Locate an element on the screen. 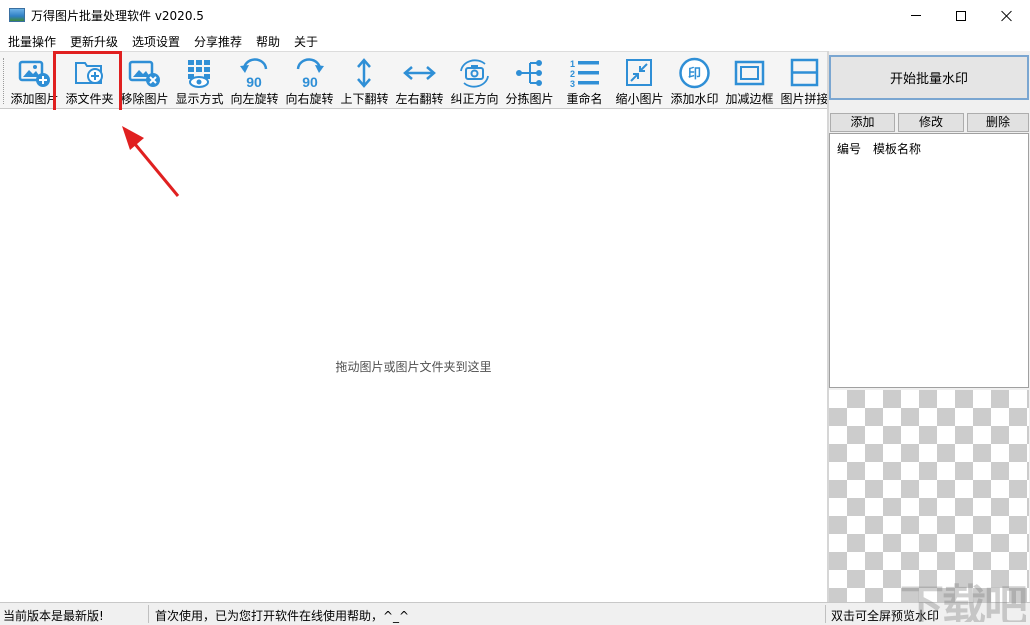 The image size is (1030, 625). stitch-button: 图片拼接 is located at coordinates (804, 80).